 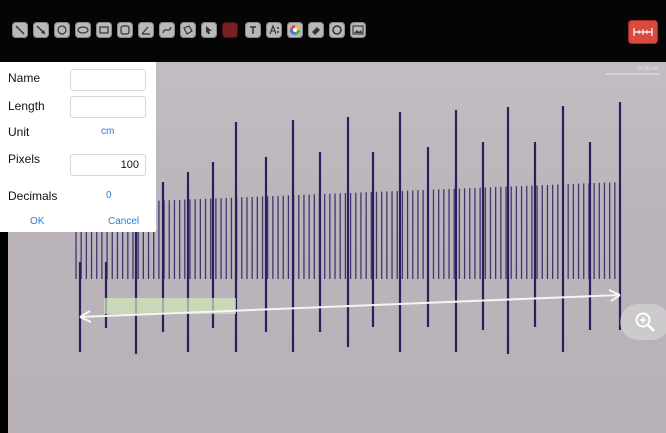 What do you see at coordinates (20, 30) in the screenshot?
I see `line-icon` at bounding box center [20, 30].